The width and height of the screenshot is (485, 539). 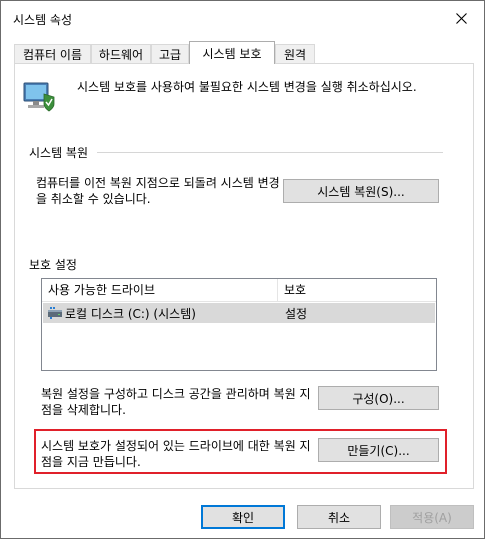 What do you see at coordinates (176, 454) in the screenshot?
I see `create-description: 시스템 보호가 설정되어 있는 드라이브에 대한 복원 지점을 지금 만듭니다.` at bounding box center [176, 454].